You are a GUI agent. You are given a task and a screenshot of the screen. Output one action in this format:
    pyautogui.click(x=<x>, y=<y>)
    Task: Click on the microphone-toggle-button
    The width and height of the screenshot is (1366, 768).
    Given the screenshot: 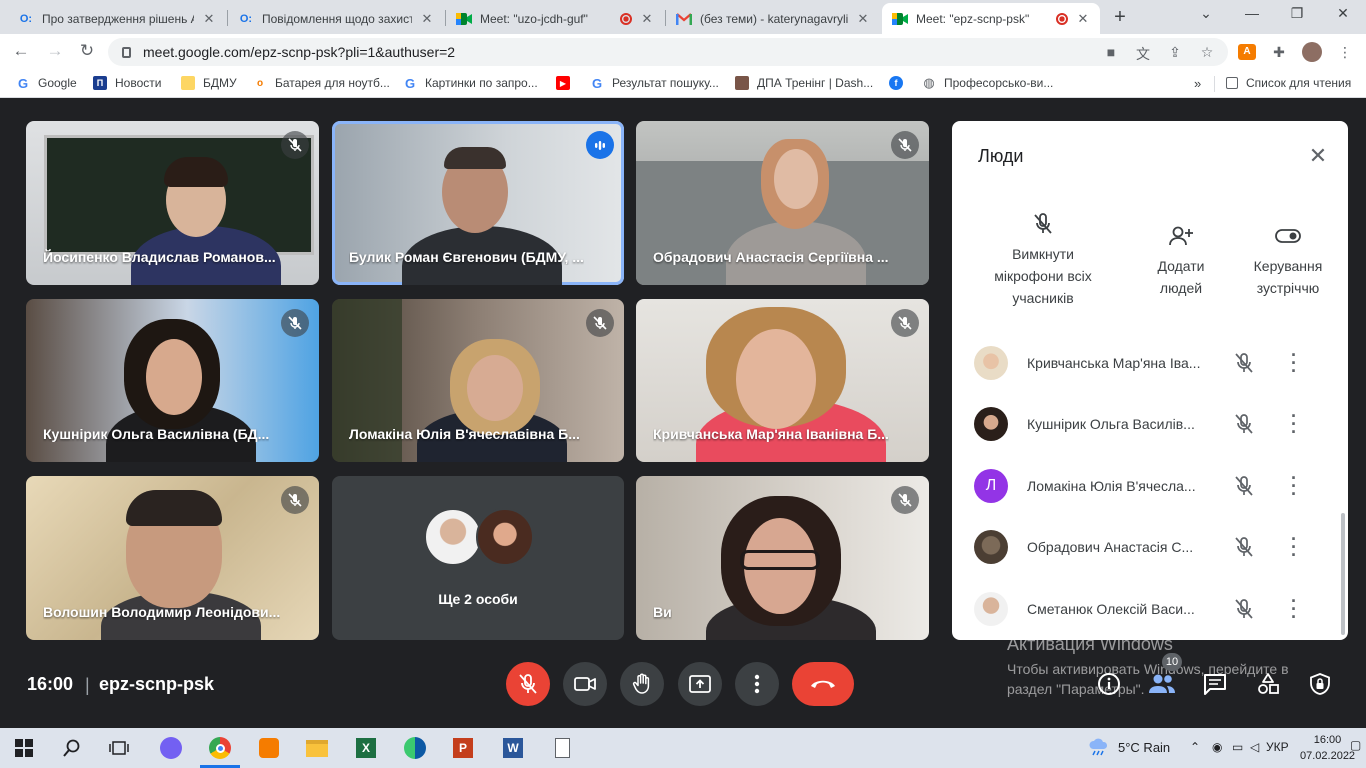 What is the action you would take?
    pyautogui.click(x=528, y=684)
    